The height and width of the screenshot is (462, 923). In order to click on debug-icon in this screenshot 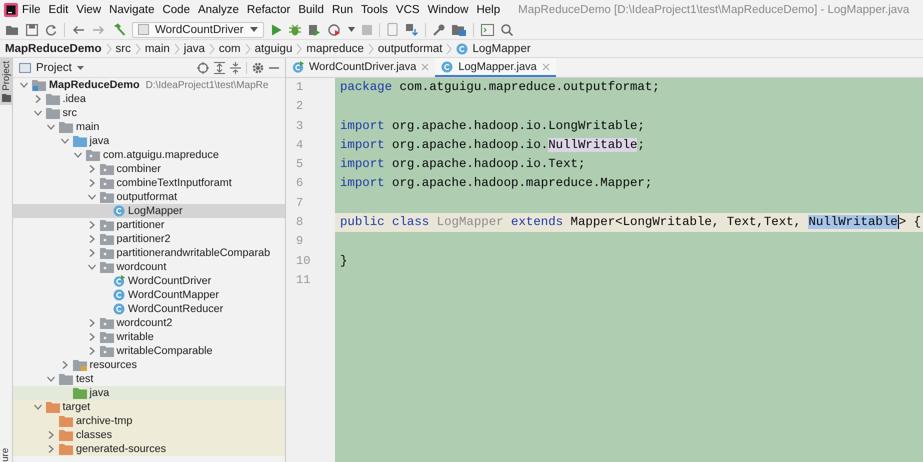, I will do `click(294, 30)`.